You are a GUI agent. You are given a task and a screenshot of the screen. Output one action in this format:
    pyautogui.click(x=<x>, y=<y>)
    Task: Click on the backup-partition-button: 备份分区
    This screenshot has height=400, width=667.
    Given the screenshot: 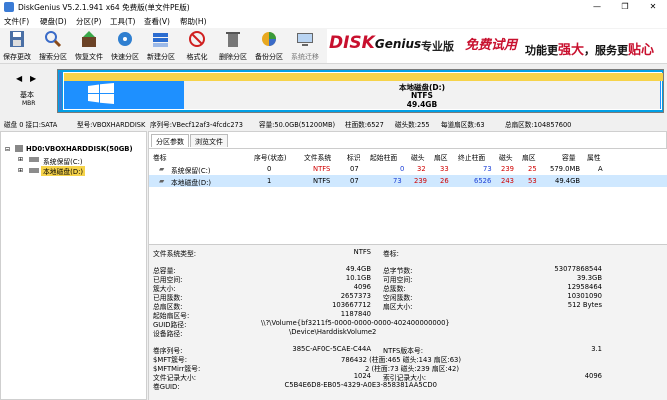 What is the action you would take?
    pyautogui.click(x=269, y=46)
    